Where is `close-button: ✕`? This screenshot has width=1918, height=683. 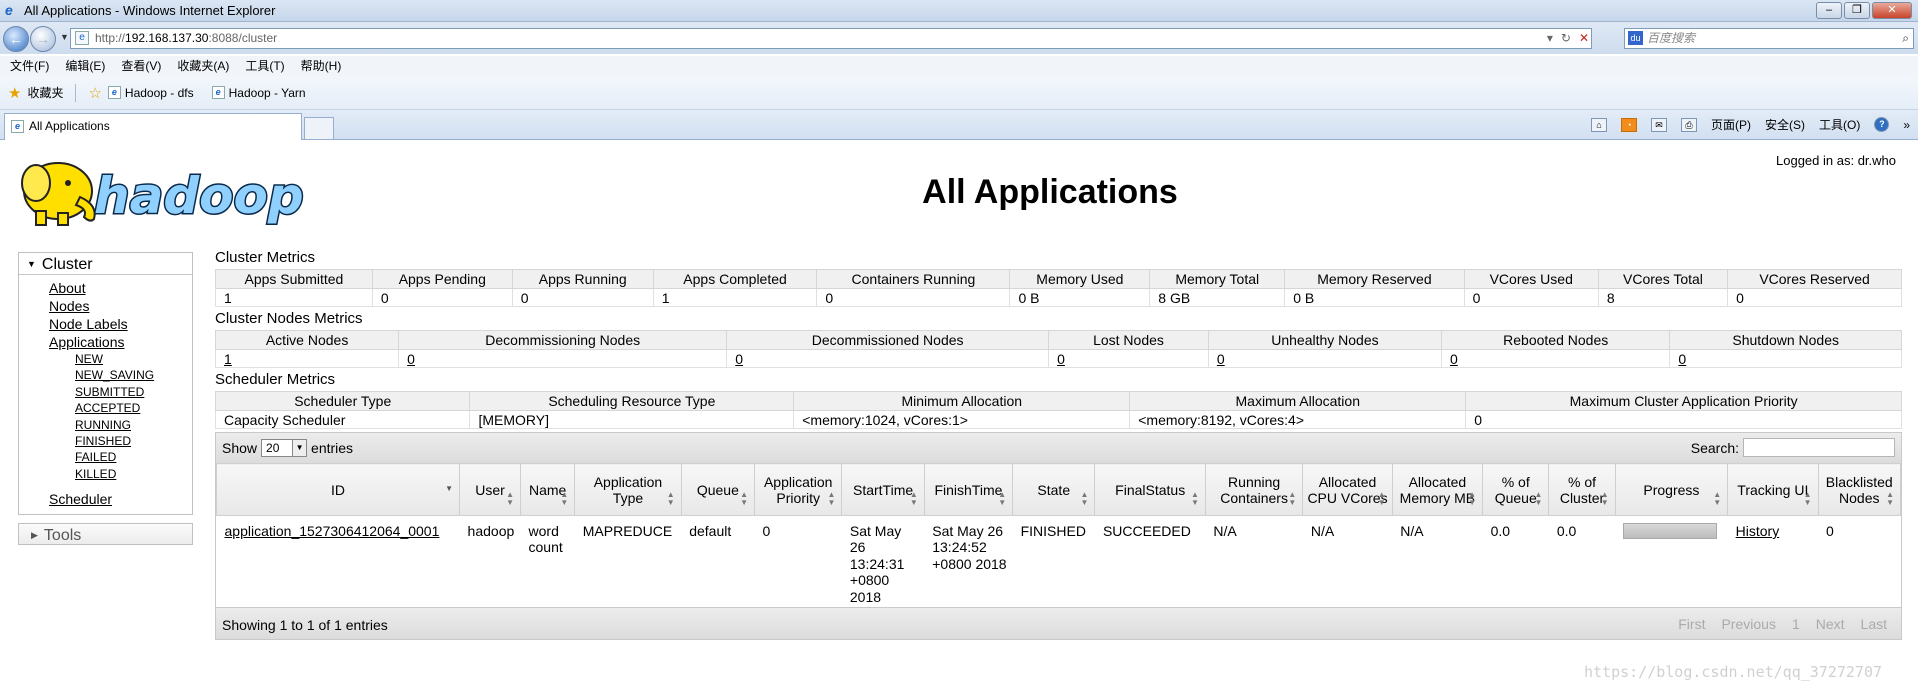 close-button: ✕ is located at coordinates (1892, 10).